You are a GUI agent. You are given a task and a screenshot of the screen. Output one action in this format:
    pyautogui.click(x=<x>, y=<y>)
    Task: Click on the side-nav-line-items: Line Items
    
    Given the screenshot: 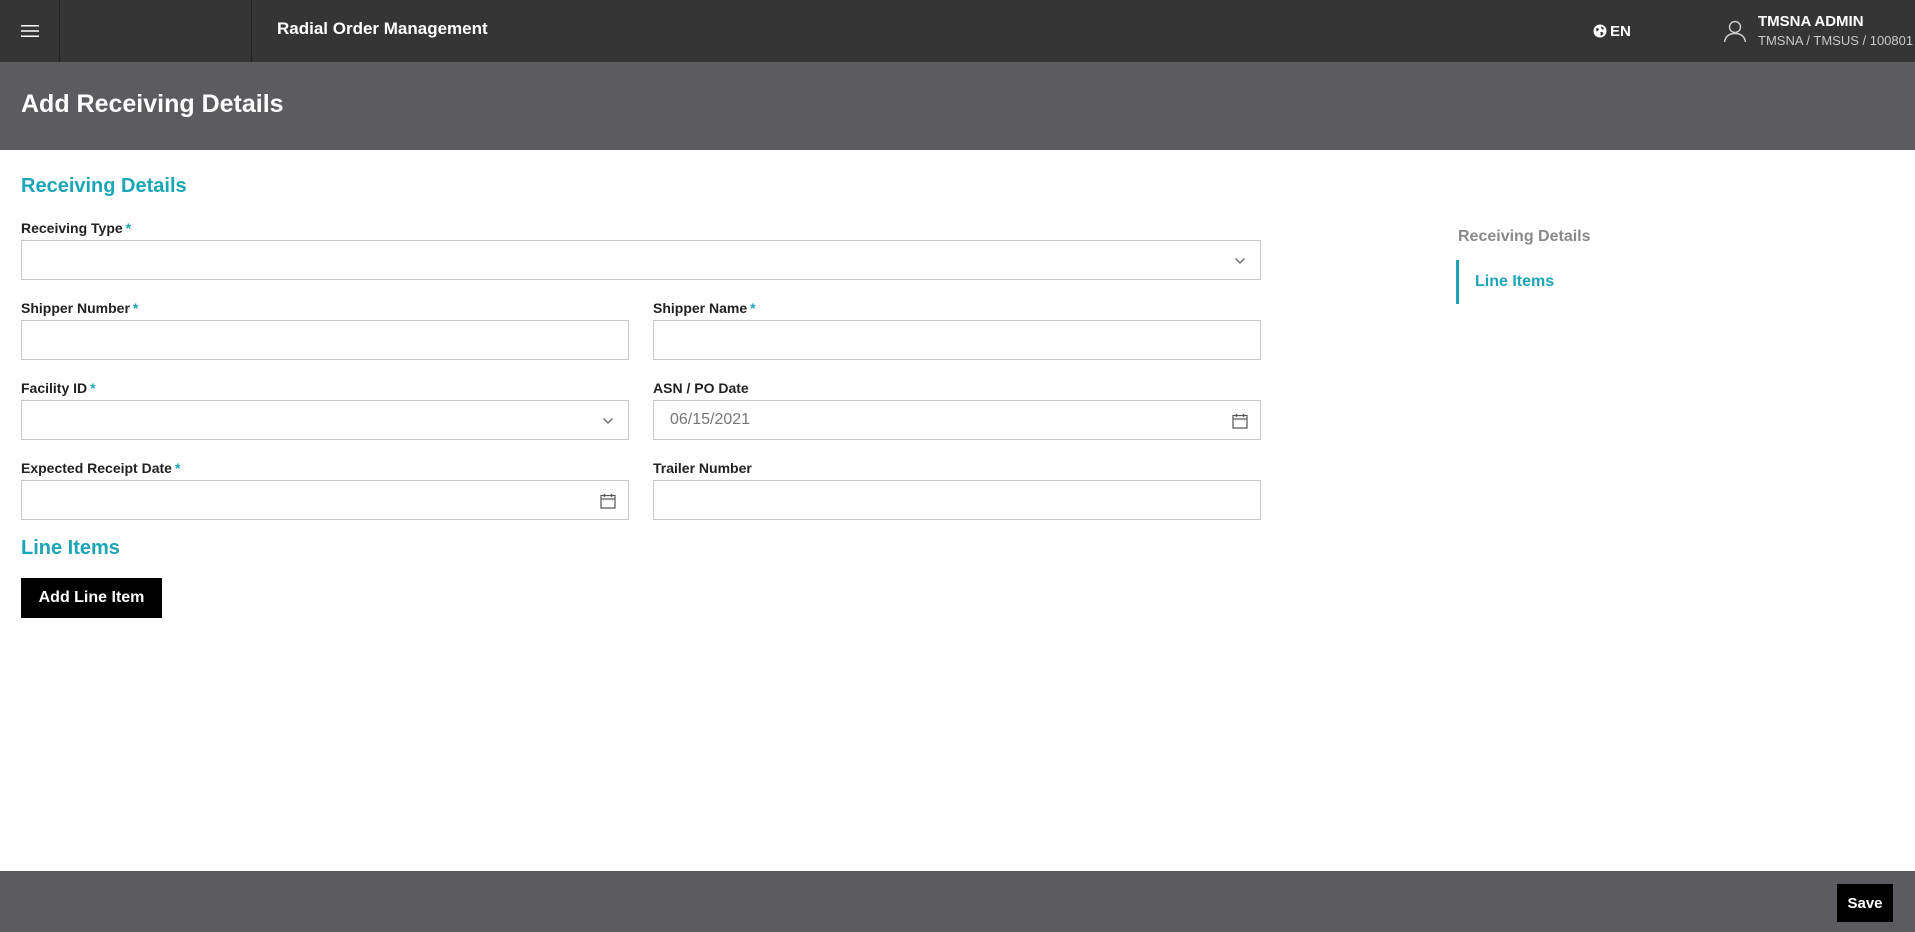 What is the action you would take?
    pyautogui.click(x=1505, y=282)
    